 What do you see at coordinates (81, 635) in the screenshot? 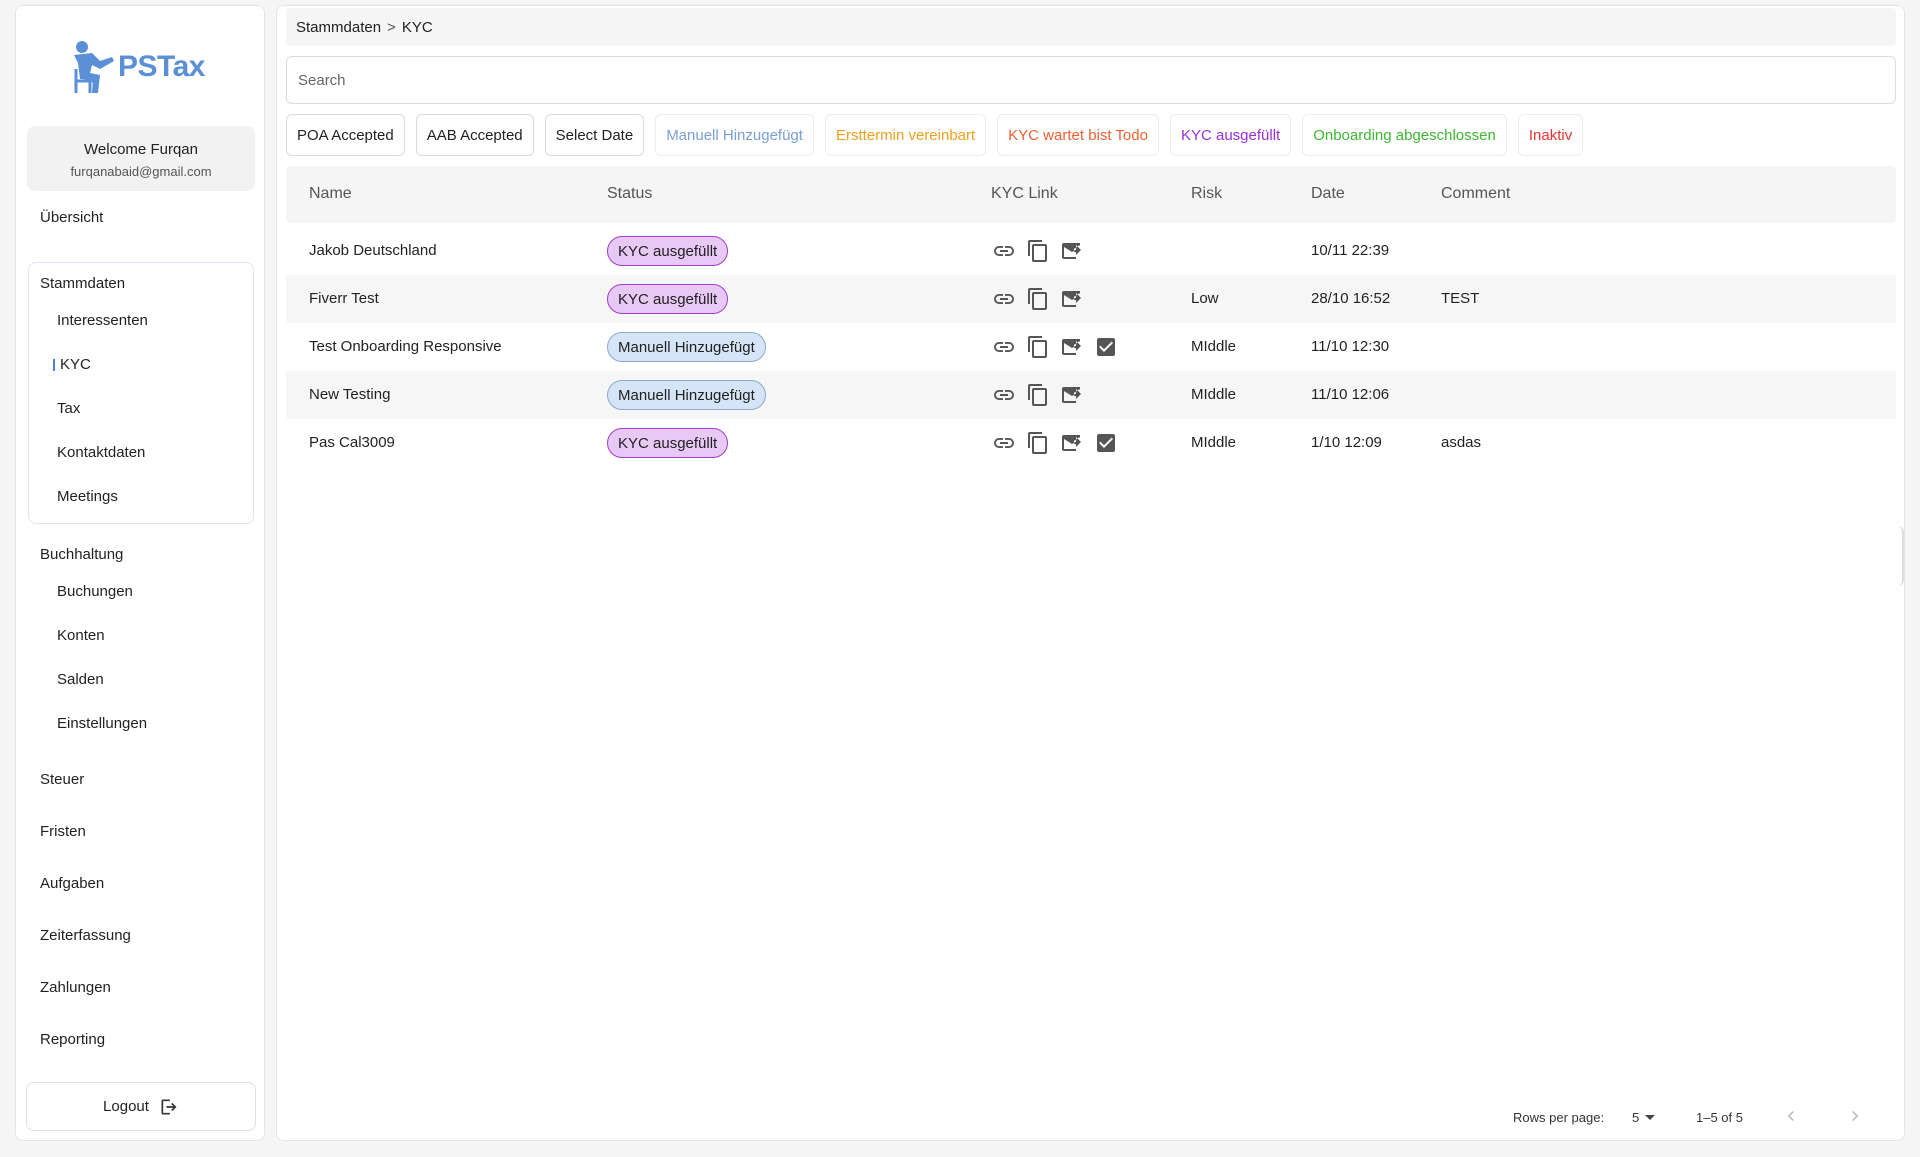
I see `nav-item-konten: Konten` at bounding box center [81, 635].